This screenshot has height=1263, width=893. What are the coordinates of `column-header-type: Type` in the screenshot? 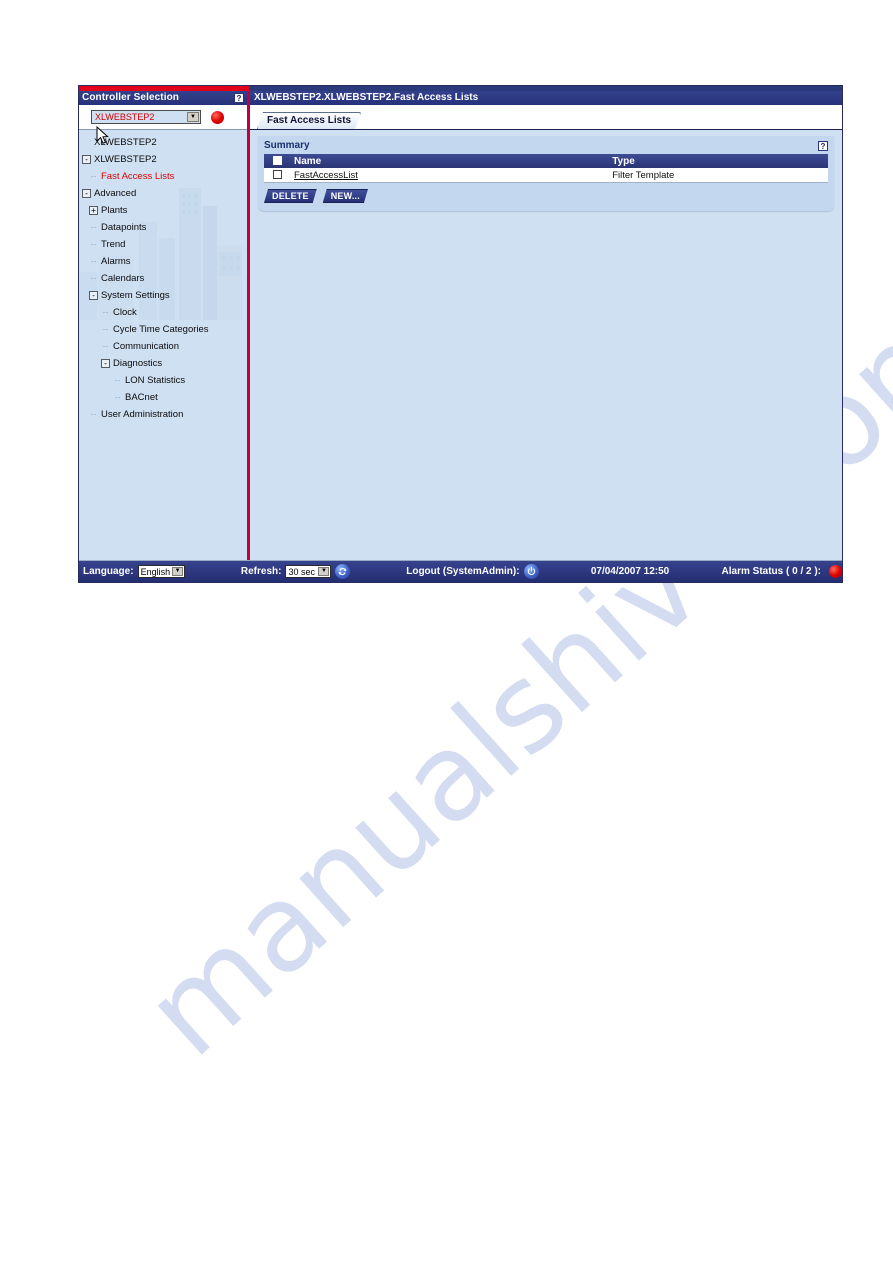 It's located at (718, 161).